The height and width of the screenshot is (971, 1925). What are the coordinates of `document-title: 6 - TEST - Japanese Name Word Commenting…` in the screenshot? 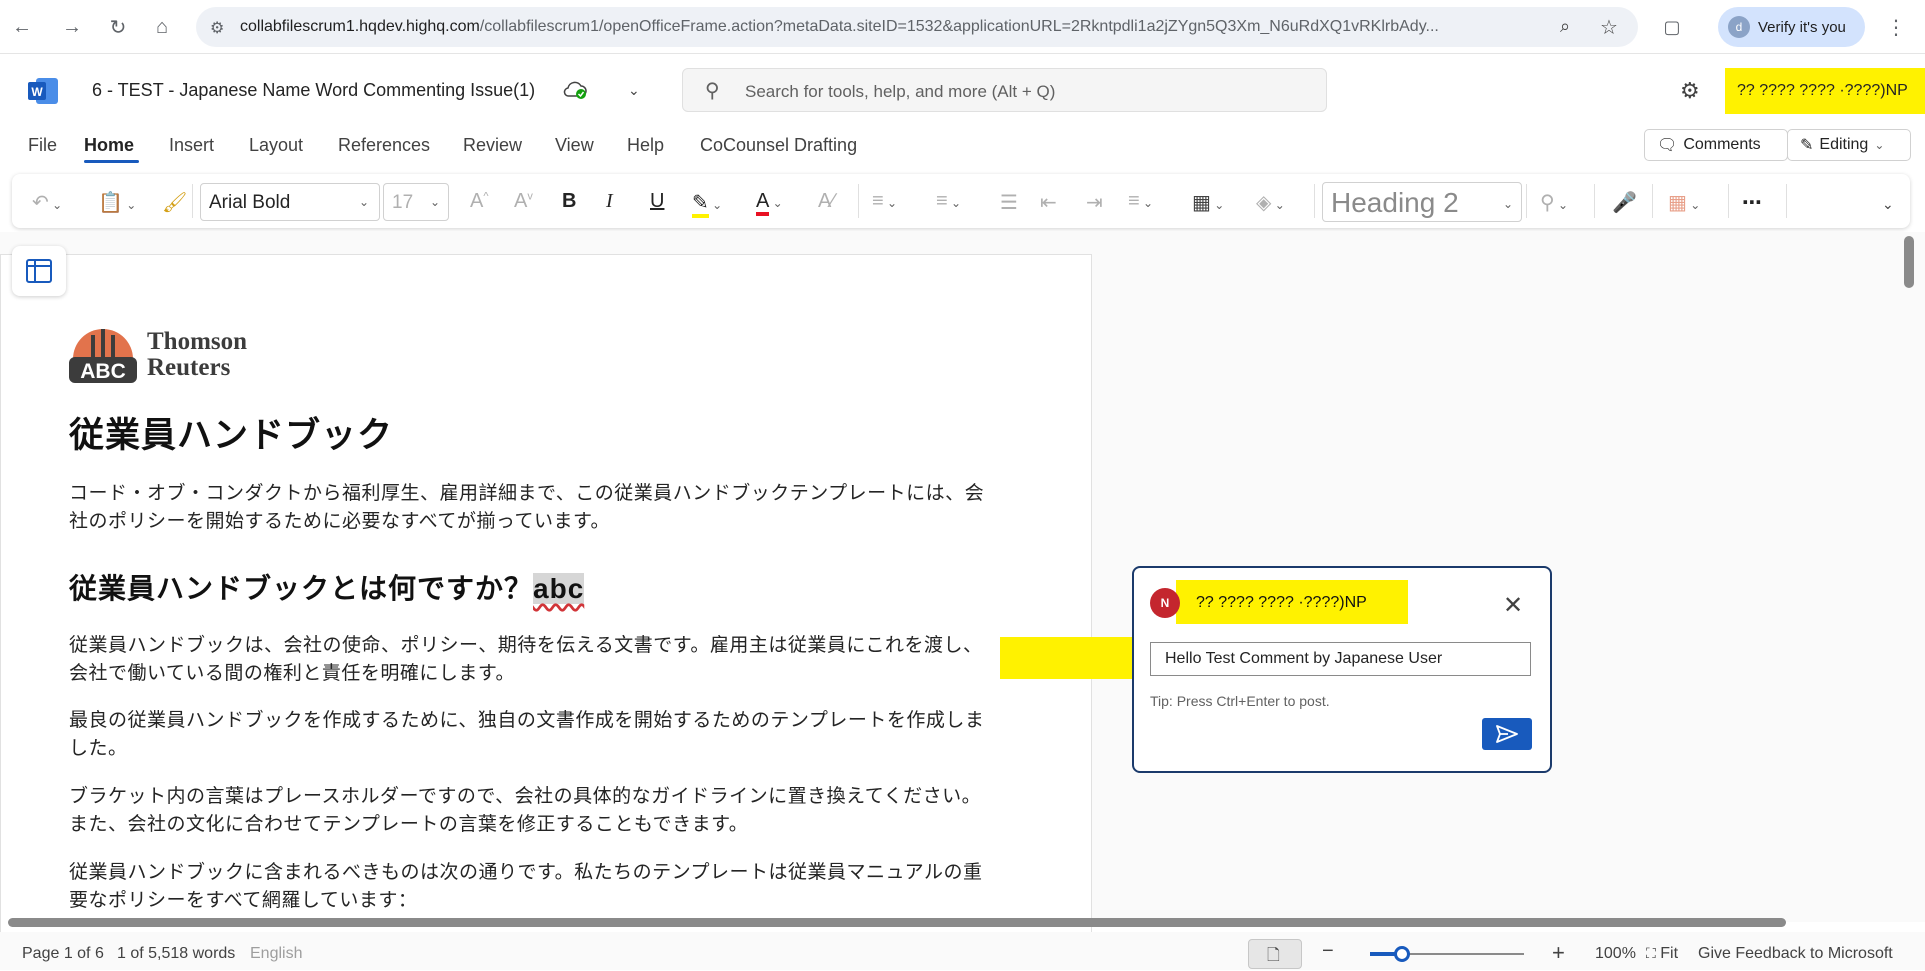 It's located at (313, 90).